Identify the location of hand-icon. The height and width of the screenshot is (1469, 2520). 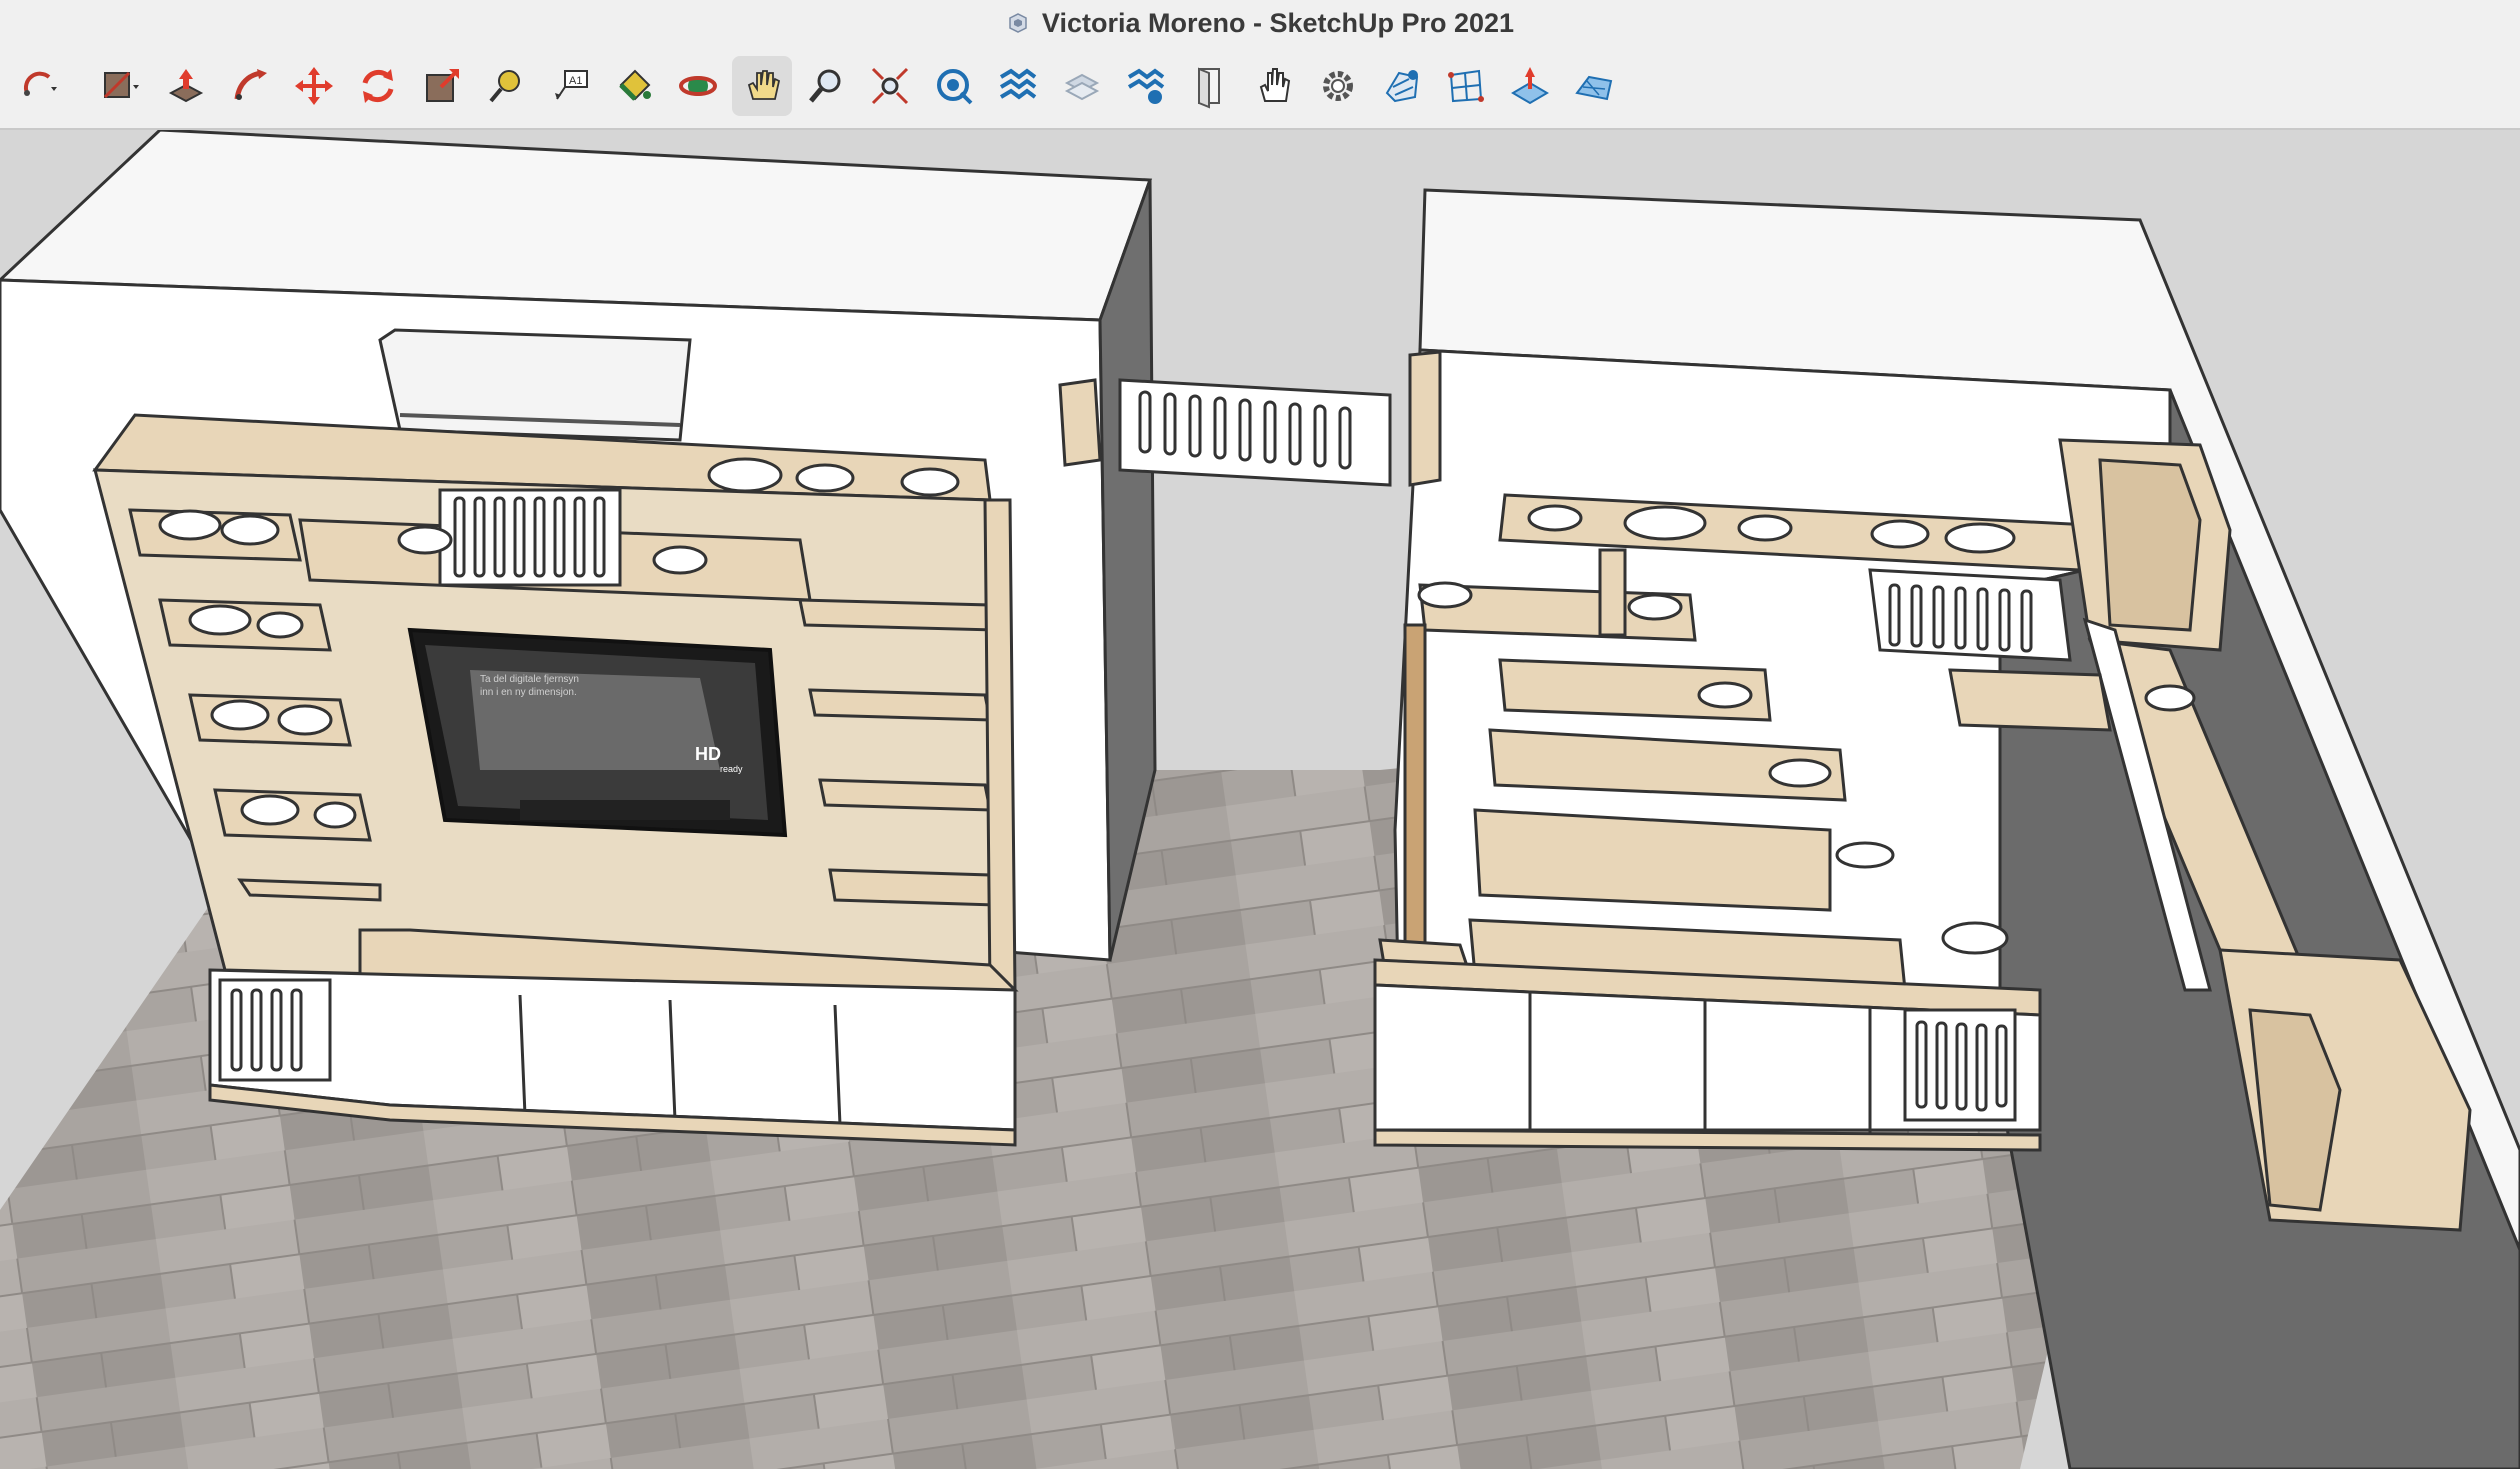
(1275, 85).